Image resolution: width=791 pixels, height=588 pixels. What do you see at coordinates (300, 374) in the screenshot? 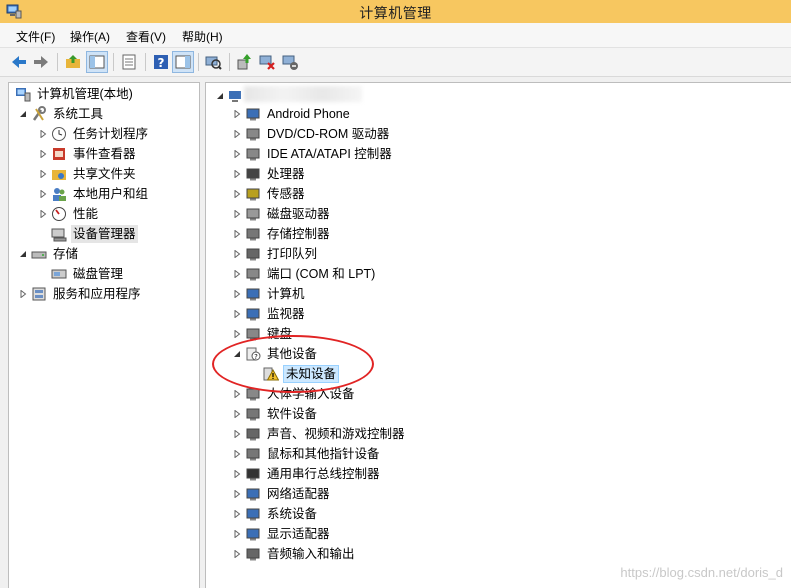
I see `device-category-unknown-device: 未知设备` at bounding box center [300, 374].